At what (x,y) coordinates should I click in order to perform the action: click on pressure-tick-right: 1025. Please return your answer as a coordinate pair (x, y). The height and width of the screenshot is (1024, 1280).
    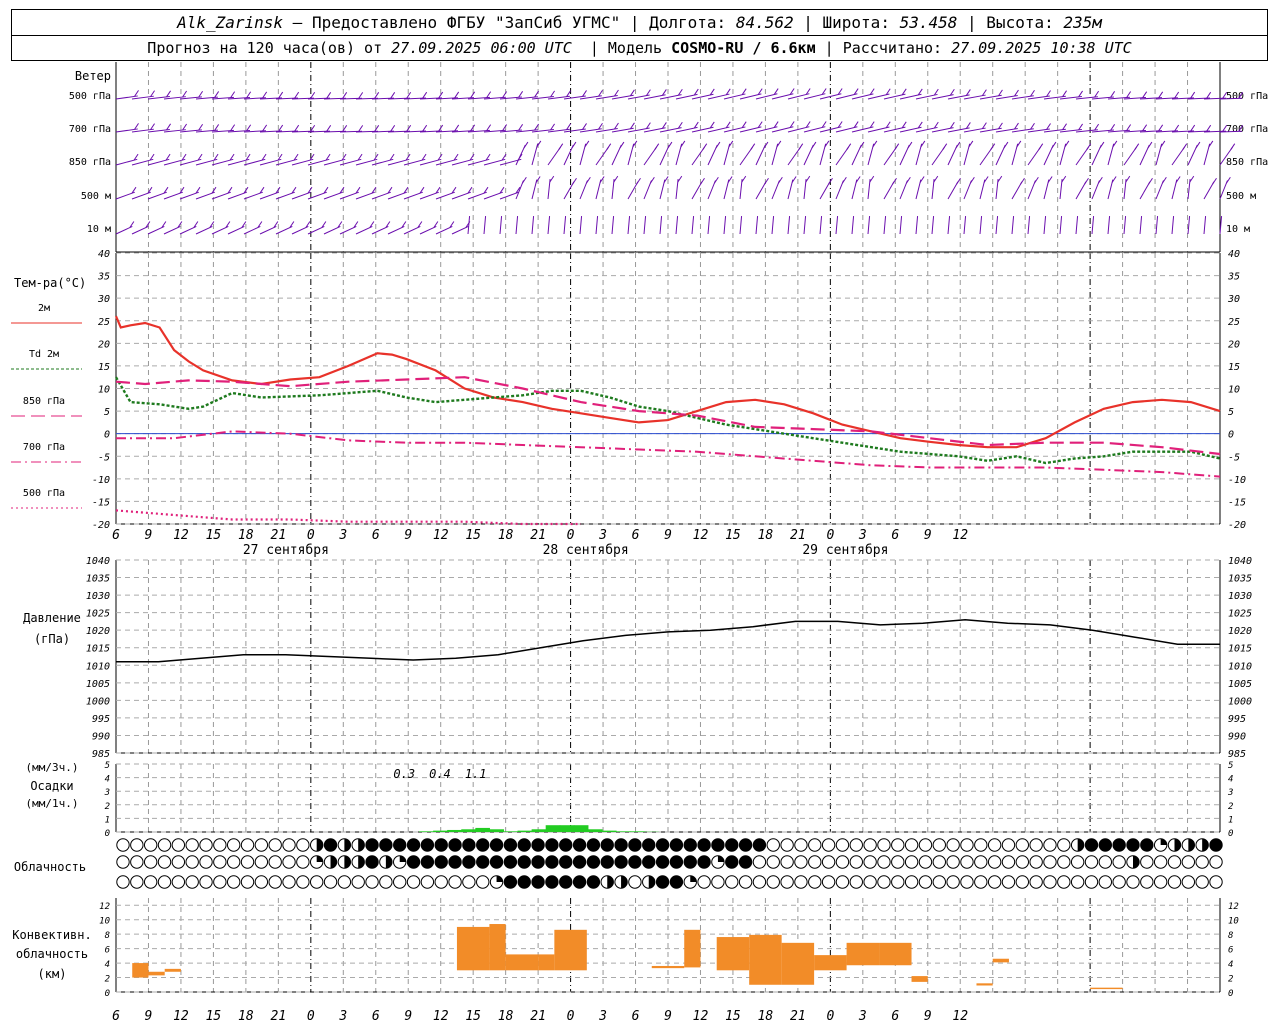
    Looking at the image, I should click on (1240, 614).